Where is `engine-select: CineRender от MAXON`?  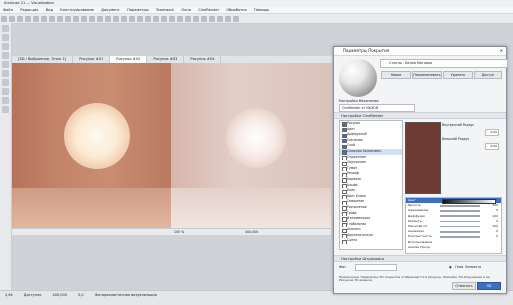 engine-select: CineRender от MAXON is located at coordinates (377, 108).